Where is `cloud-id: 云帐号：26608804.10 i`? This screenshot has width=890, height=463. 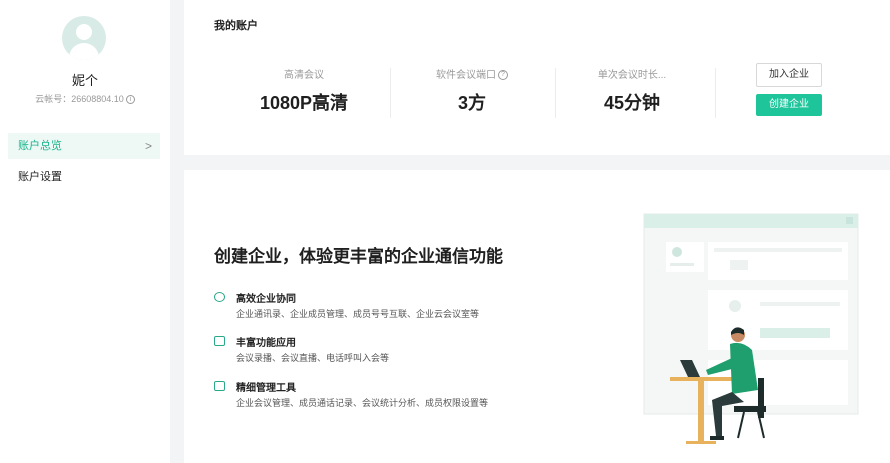
cloud-id: 云帐号：26608804.10 i is located at coordinates (85, 98).